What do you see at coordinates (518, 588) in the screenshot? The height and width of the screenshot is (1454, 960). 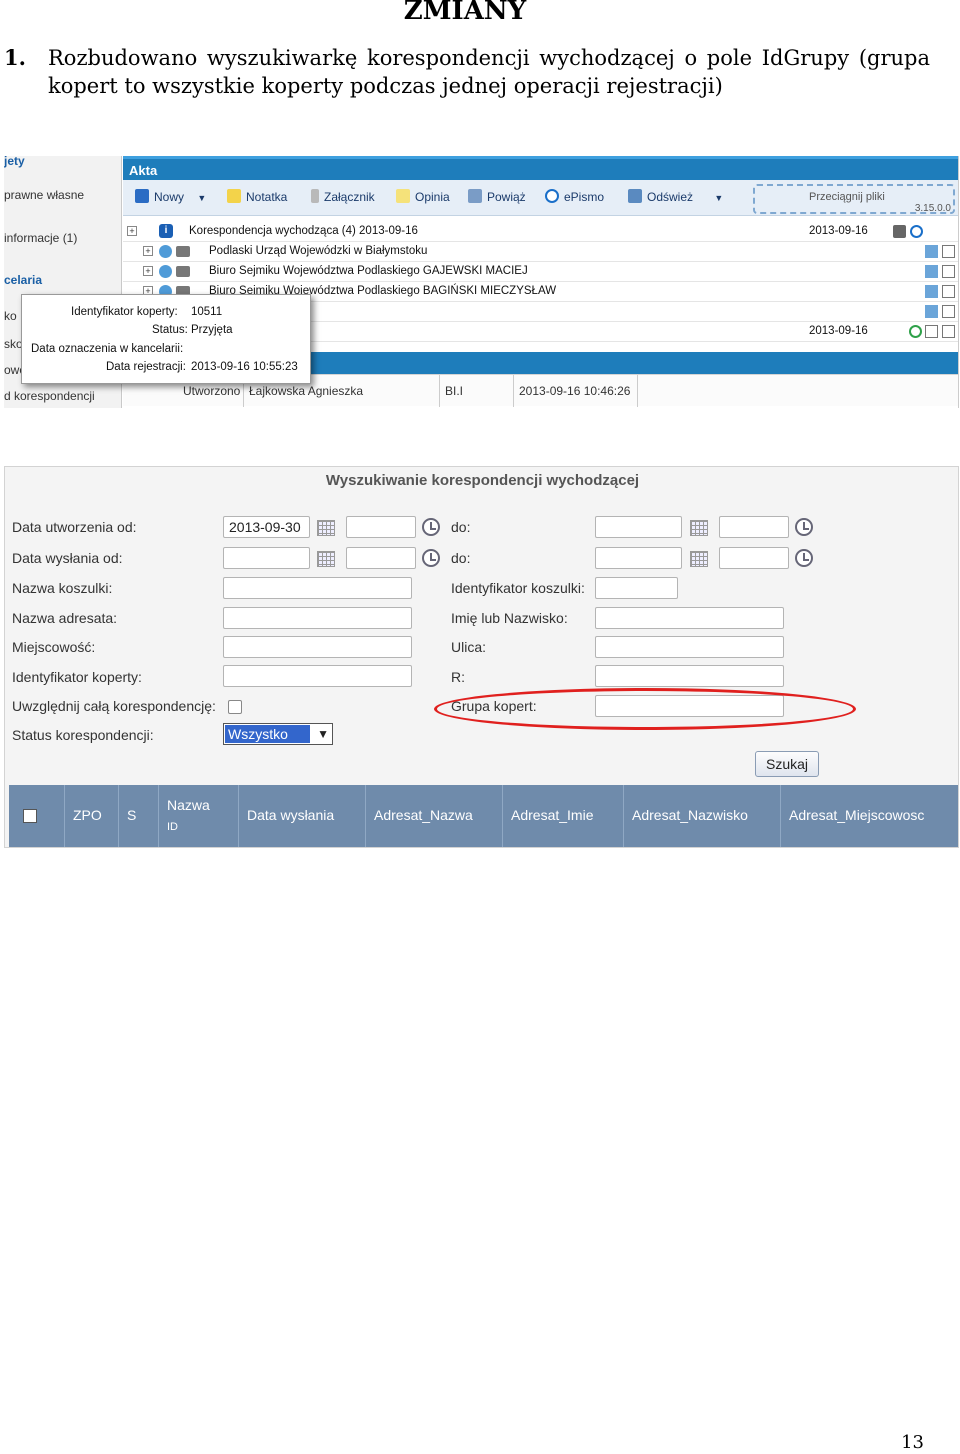 I see `folder-id-label: Identyfikator koszulki:` at bounding box center [518, 588].